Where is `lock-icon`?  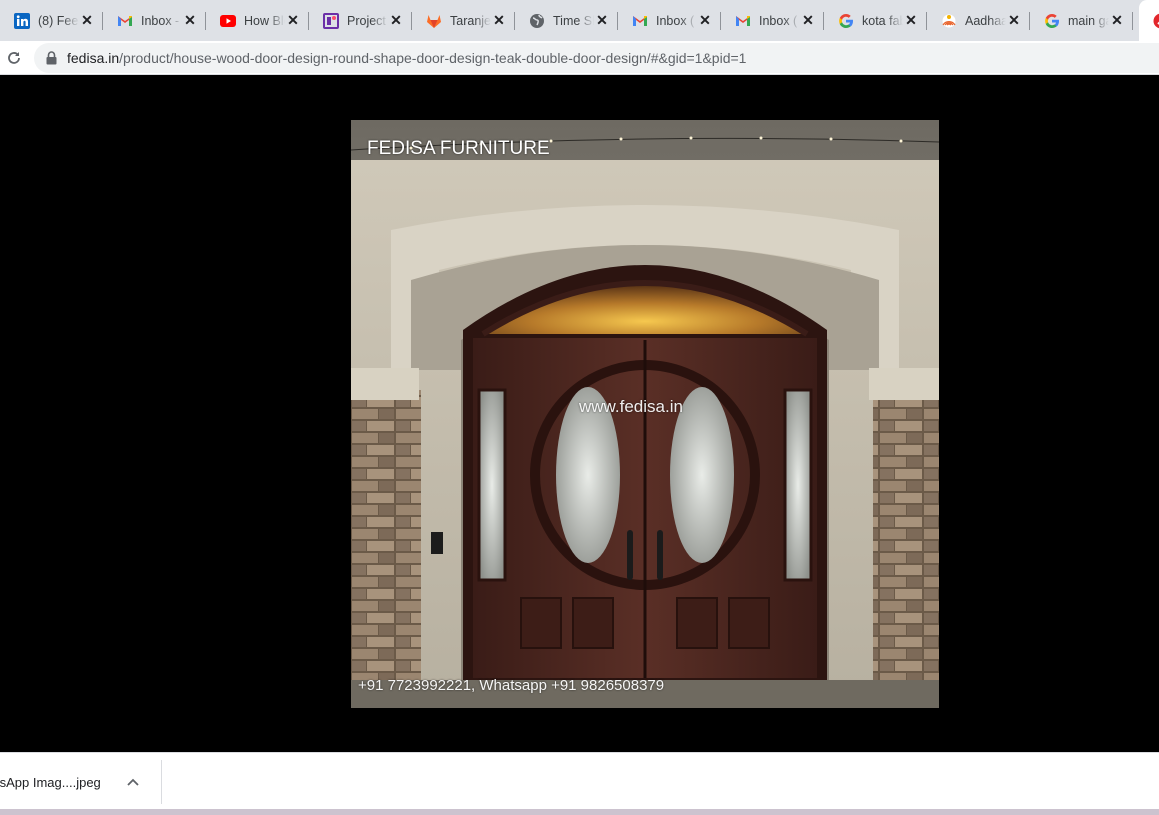 lock-icon is located at coordinates (51, 58).